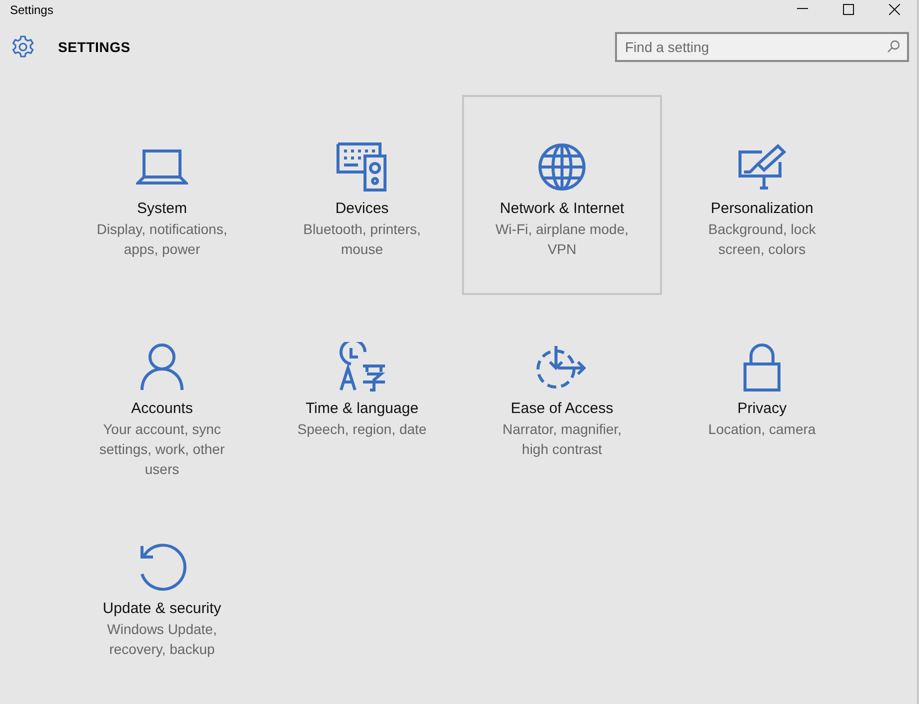  What do you see at coordinates (762, 395) in the screenshot?
I see `settings-category-tile: Privacy Location, camera` at bounding box center [762, 395].